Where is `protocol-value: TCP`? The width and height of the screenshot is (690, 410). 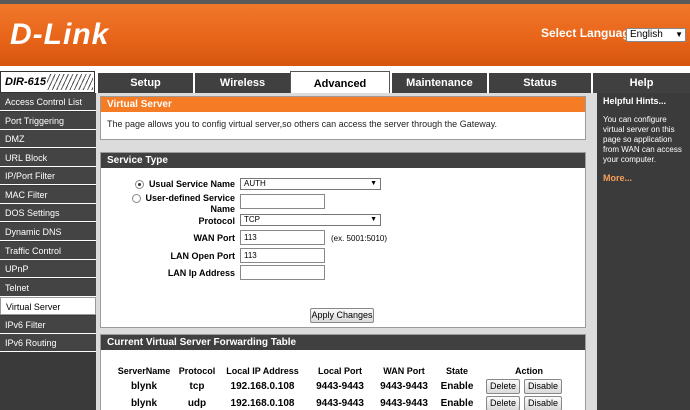 protocol-value: TCP is located at coordinates (252, 219).